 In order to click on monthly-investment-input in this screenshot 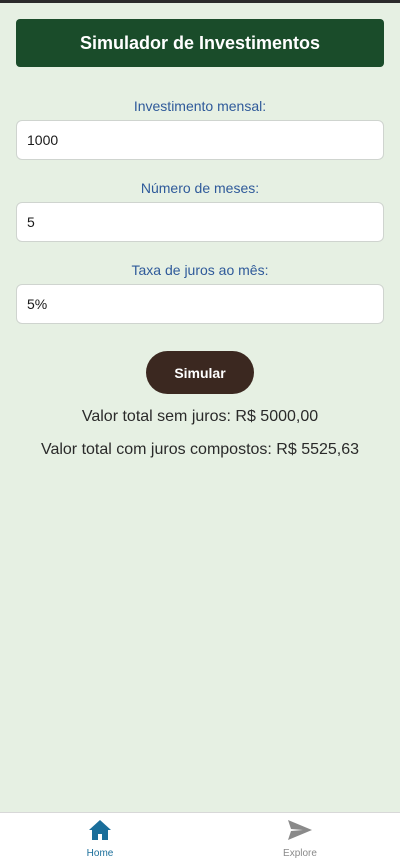, I will do `click(200, 140)`.